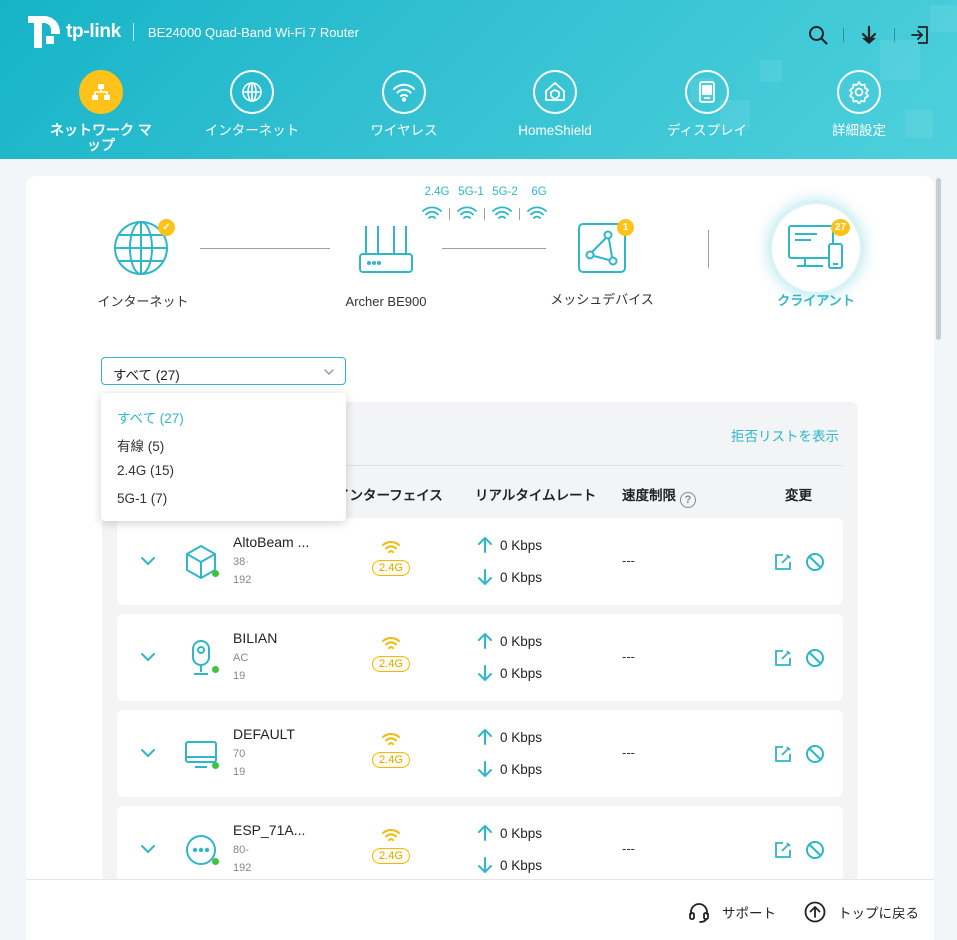 The width and height of the screenshot is (957, 940). Describe the element at coordinates (521, 769) in the screenshot. I see `download-rate-value: 0 Kbps` at that location.